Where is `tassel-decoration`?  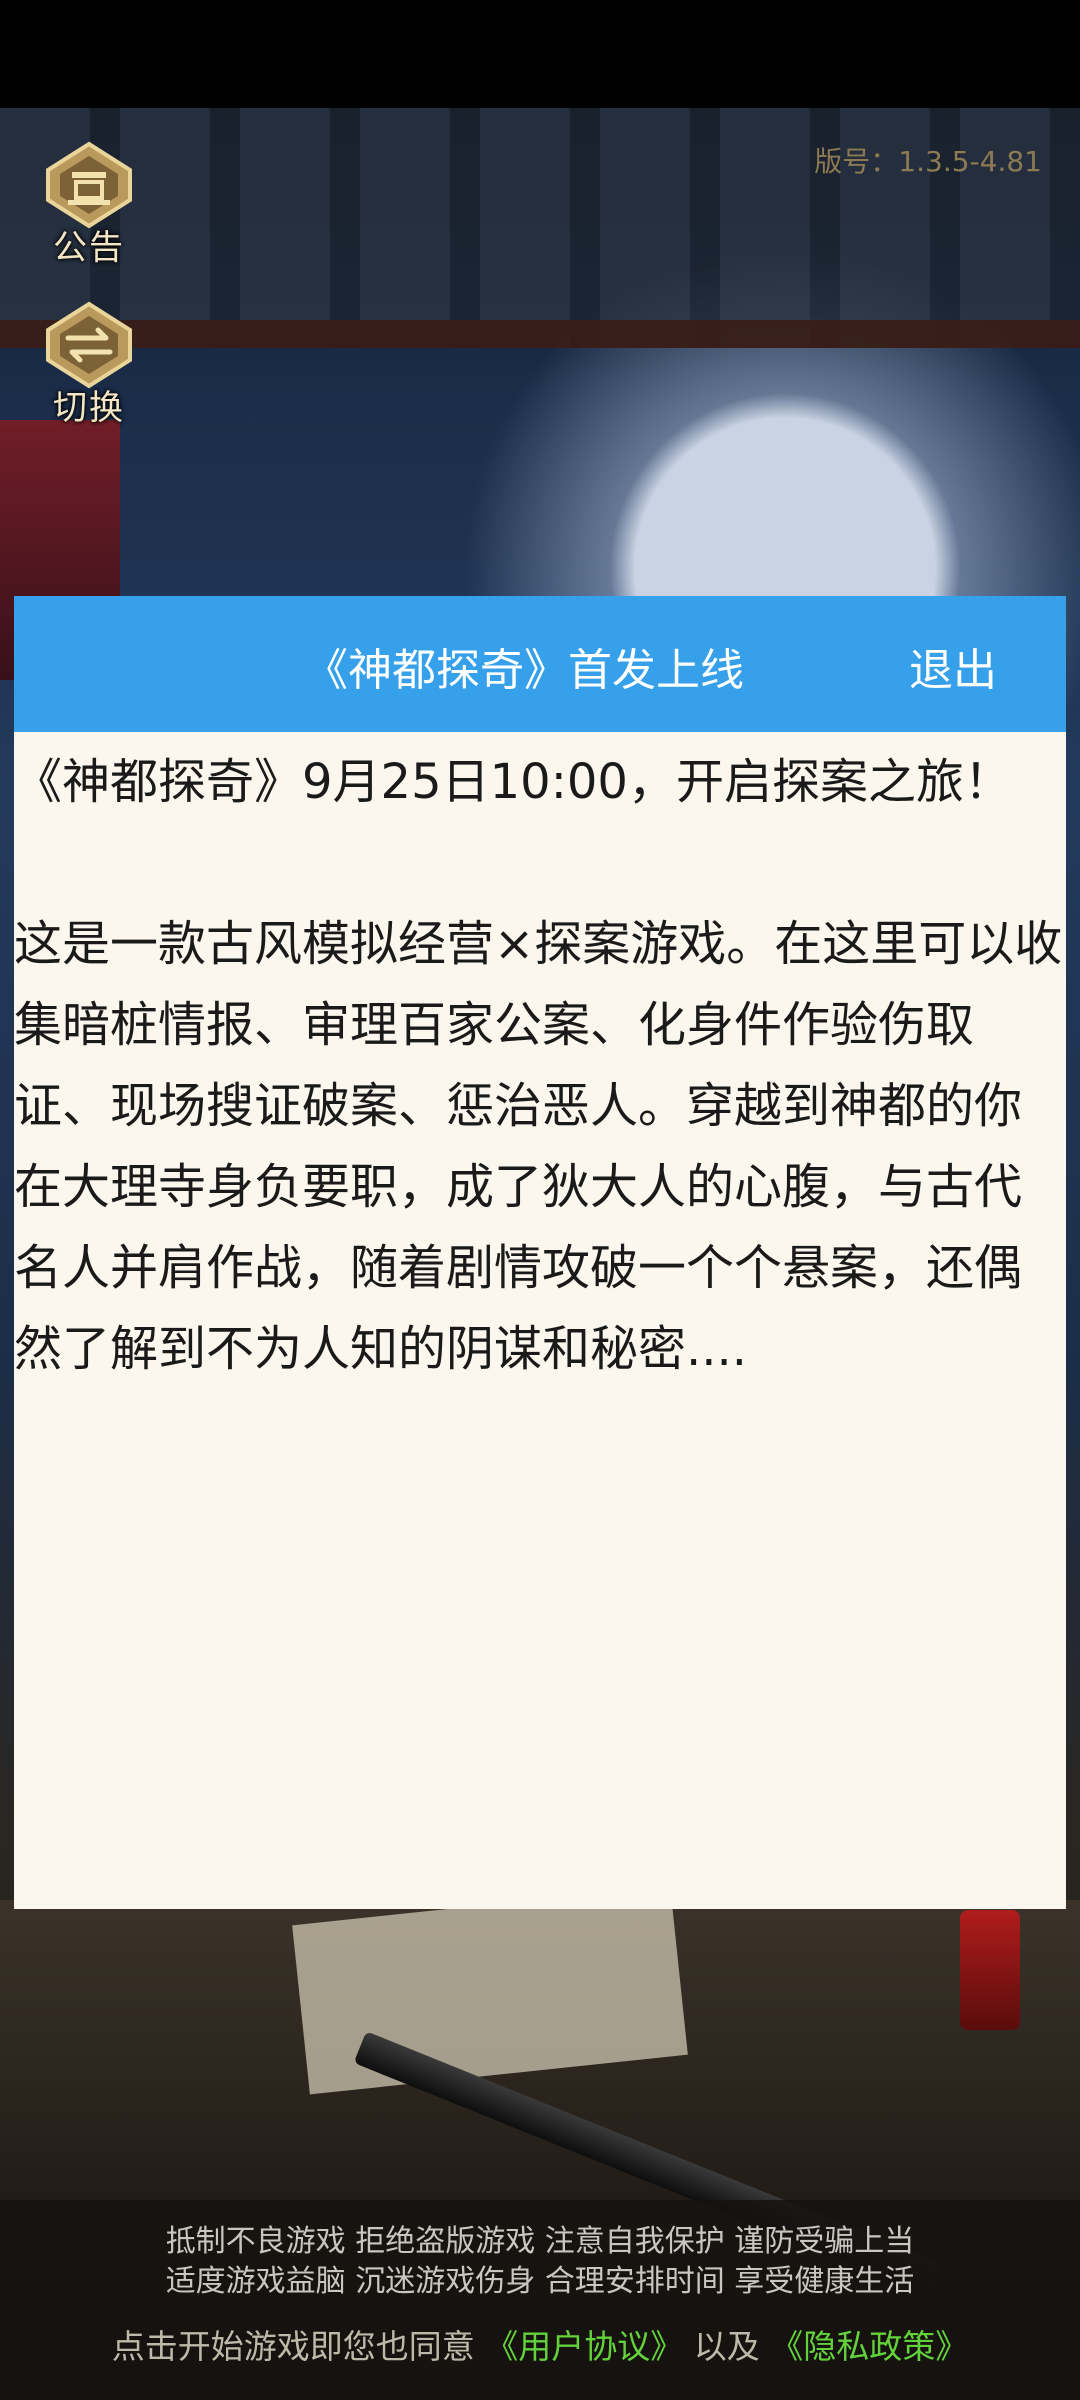
tassel-decoration is located at coordinates (990, 1970).